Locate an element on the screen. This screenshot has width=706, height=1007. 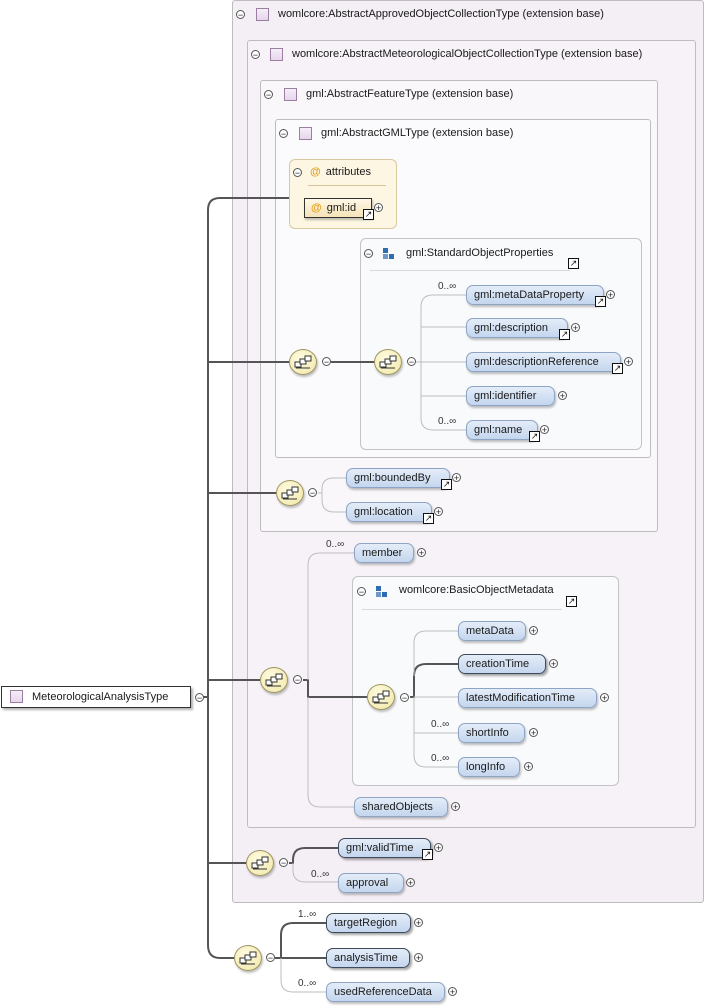
element-creationtime: creationTime is located at coordinates (502, 664).